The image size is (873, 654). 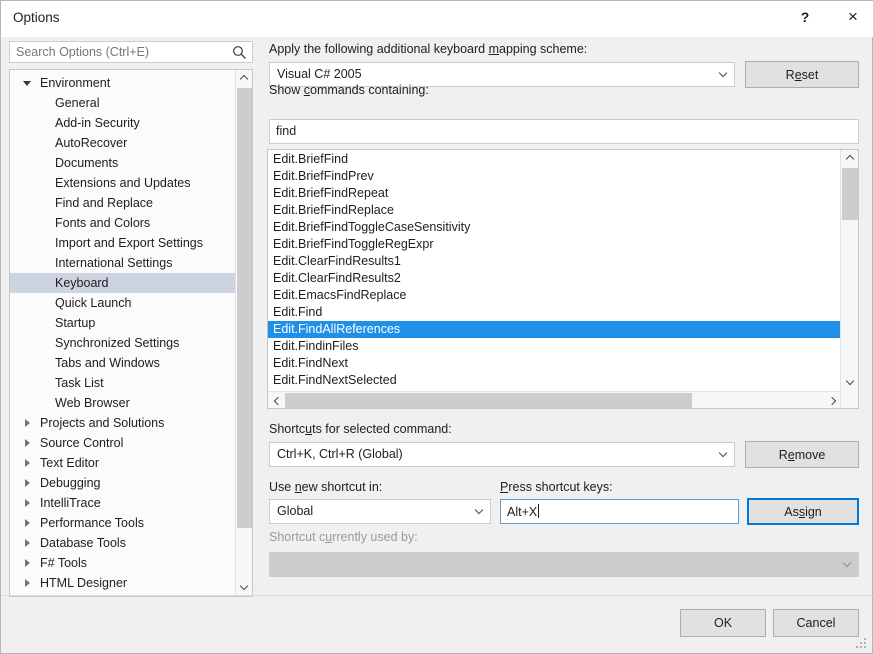 What do you see at coordinates (122, 583) in the screenshot?
I see `tree-item-html-designer: HTML Designer` at bounding box center [122, 583].